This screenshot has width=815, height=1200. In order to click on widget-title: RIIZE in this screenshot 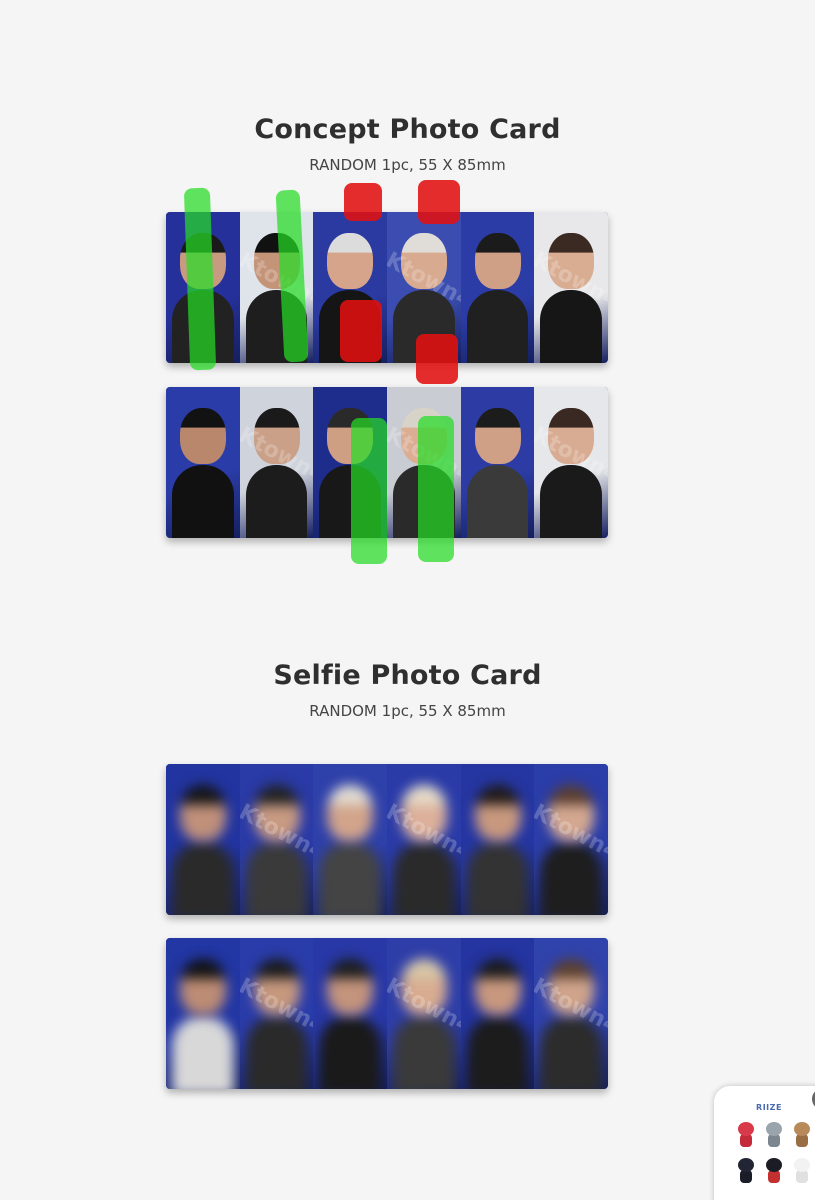, I will do `click(769, 1107)`.